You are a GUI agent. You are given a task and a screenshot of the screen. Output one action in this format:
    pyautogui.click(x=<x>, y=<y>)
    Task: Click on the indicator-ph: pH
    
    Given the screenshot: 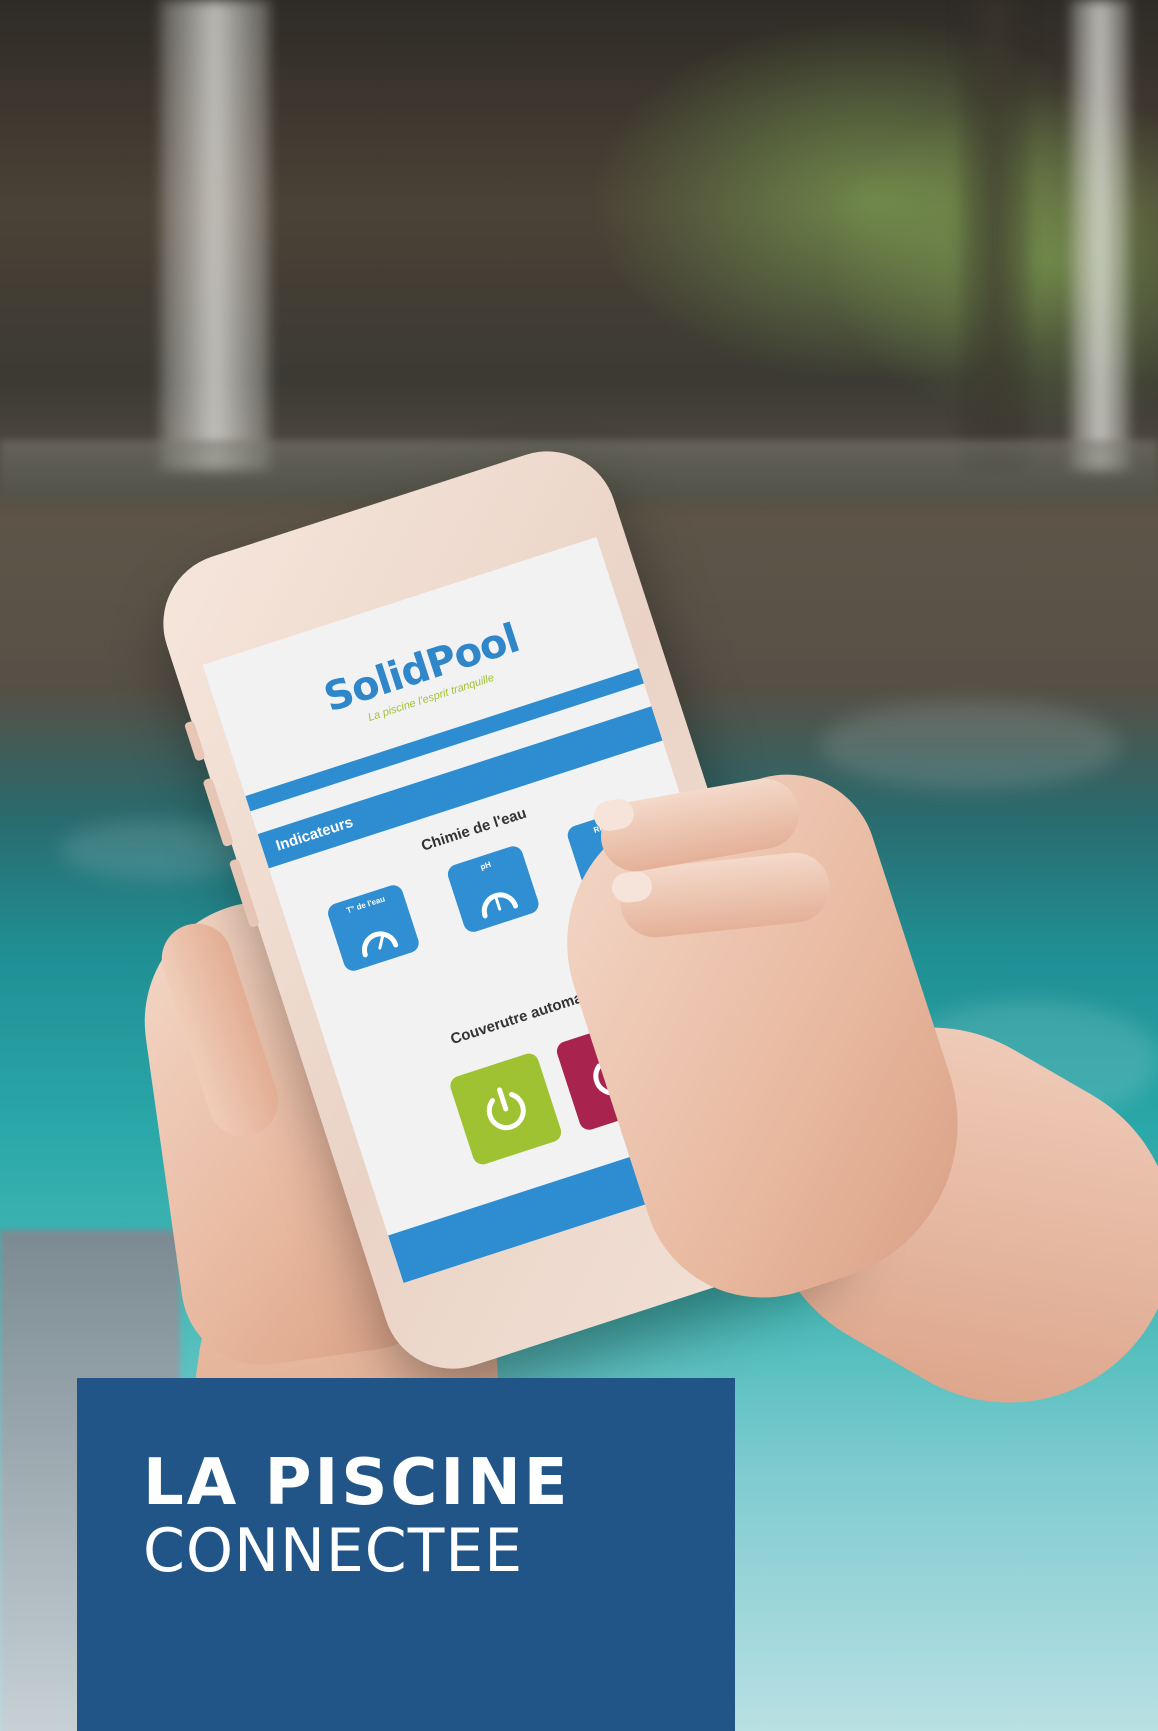 What is the action you would take?
    pyautogui.click(x=493, y=889)
    